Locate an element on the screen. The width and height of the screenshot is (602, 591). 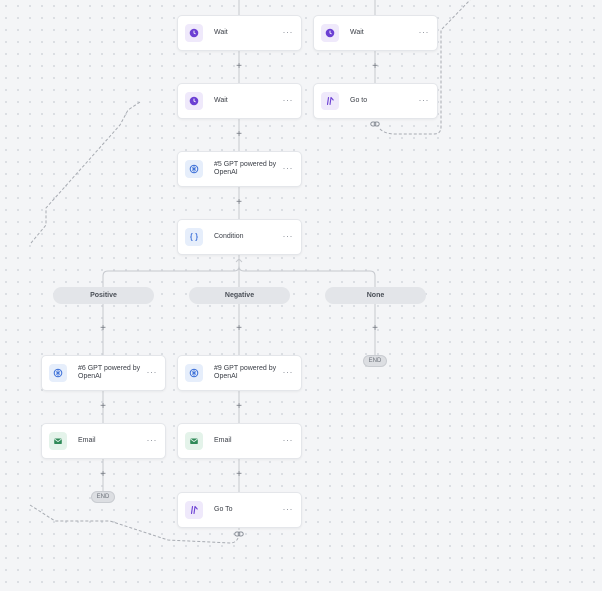
branch-none: None is located at coordinates (375, 295).